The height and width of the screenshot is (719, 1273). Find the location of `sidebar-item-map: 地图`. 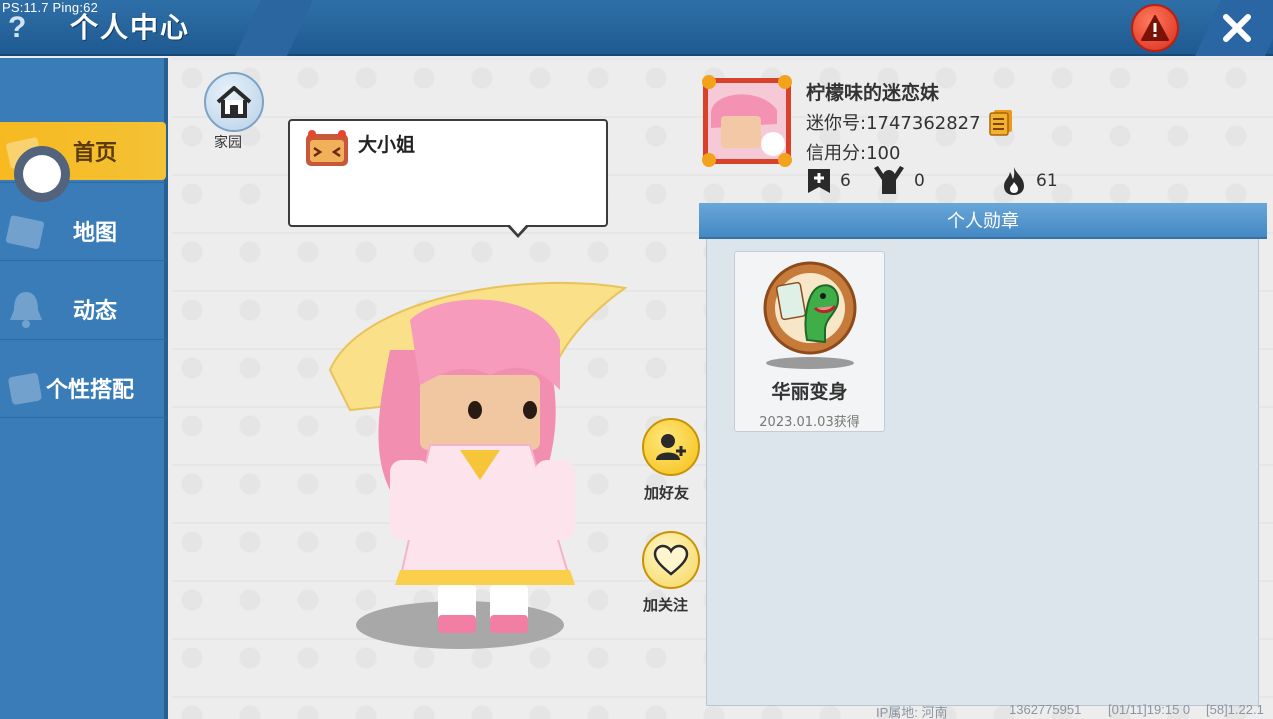

sidebar-item-map: 地图 is located at coordinates (83, 231).